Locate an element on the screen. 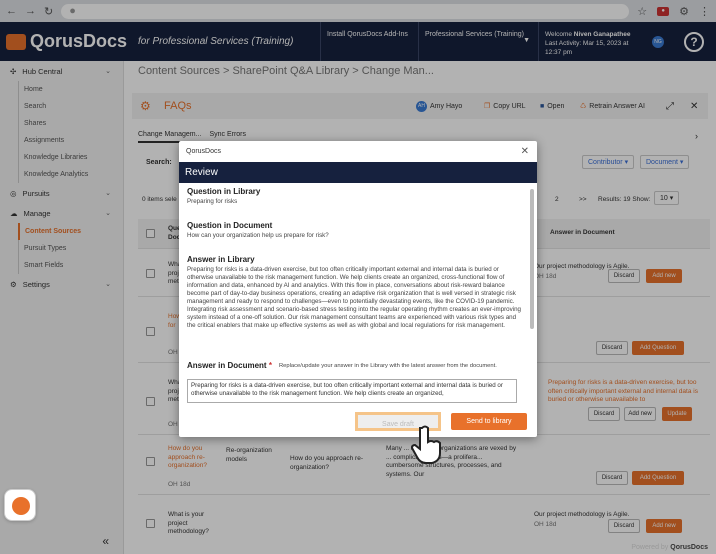 This screenshot has width=716, height=554. question-library-heading: Question in Library is located at coordinates (224, 191).